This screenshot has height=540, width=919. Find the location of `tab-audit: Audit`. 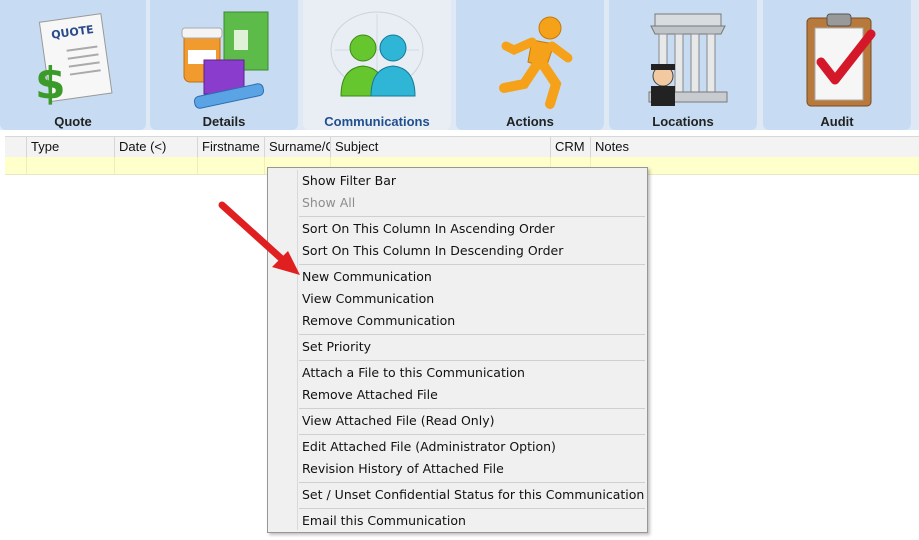

tab-audit: Audit is located at coordinates (837, 65).